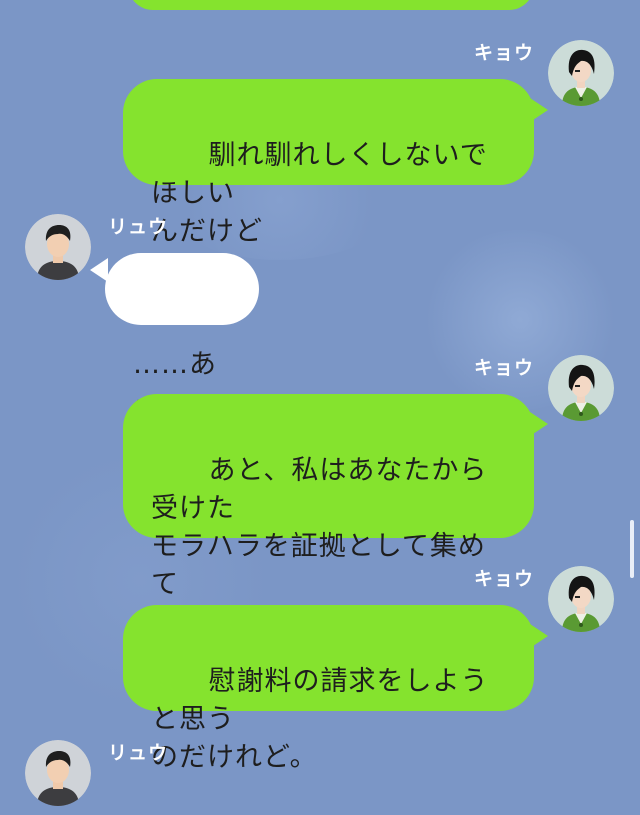 The width and height of the screenshot is (640, 815). Describe the element at coordinates (632, 549) in the screenshot. I see `scrollbar` at that location.